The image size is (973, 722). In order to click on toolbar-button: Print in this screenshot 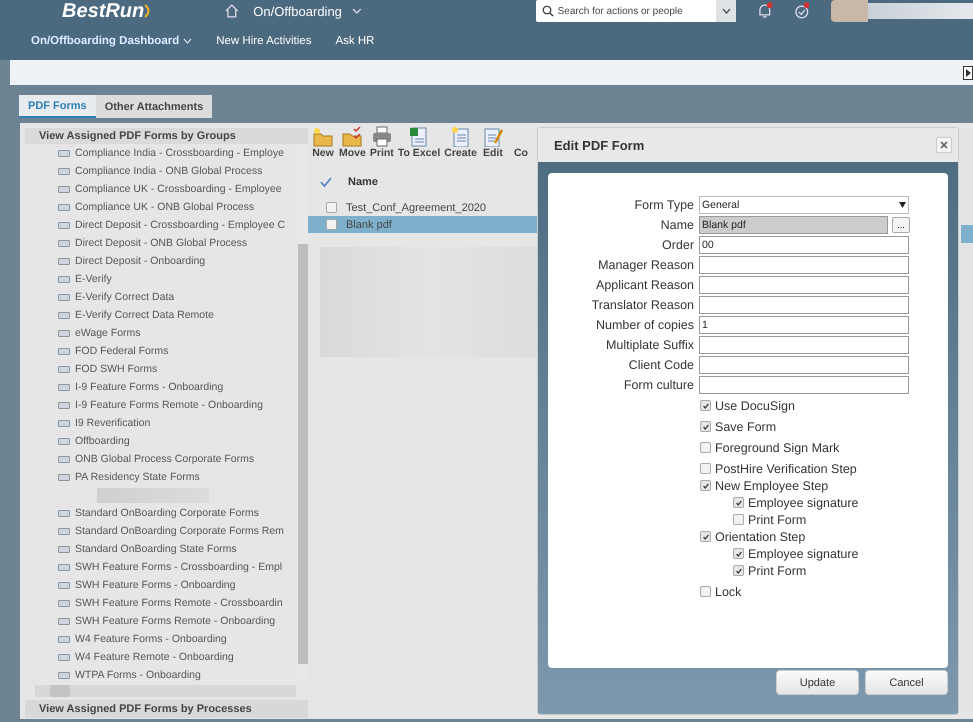, I will do `click(382, 142)`.